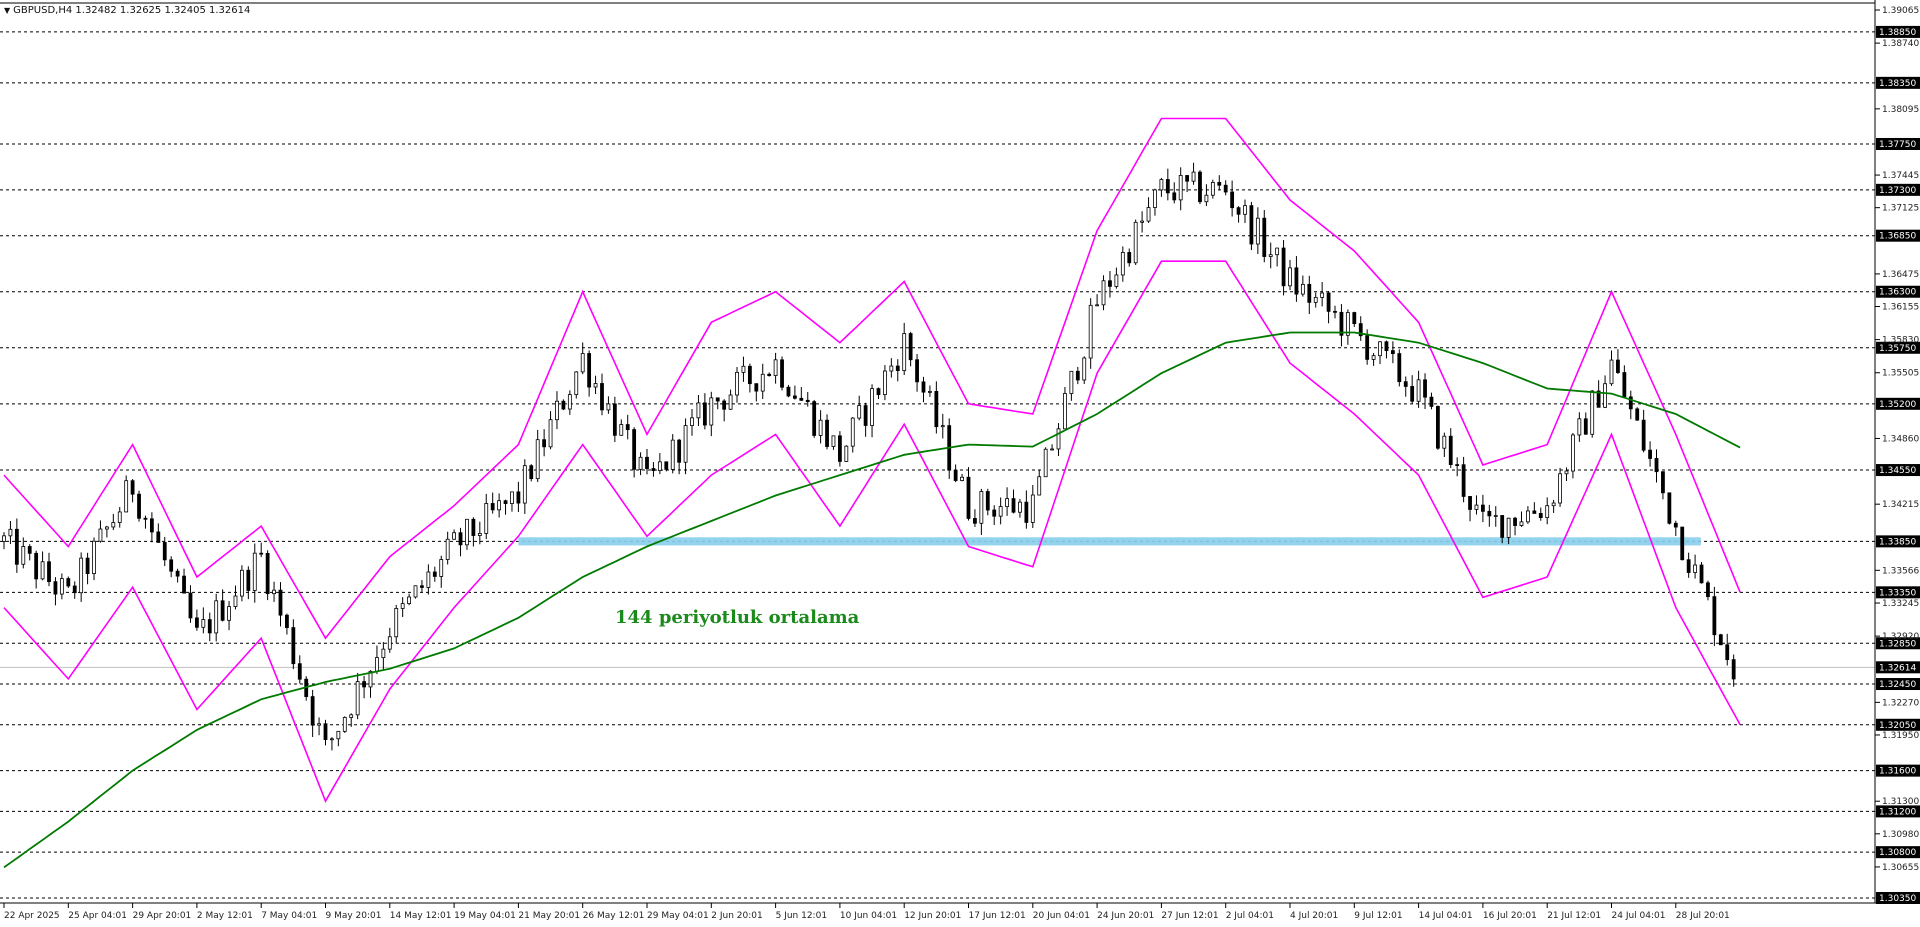  I want to click on level-price-label: 1.38350, so click(1897, 84).